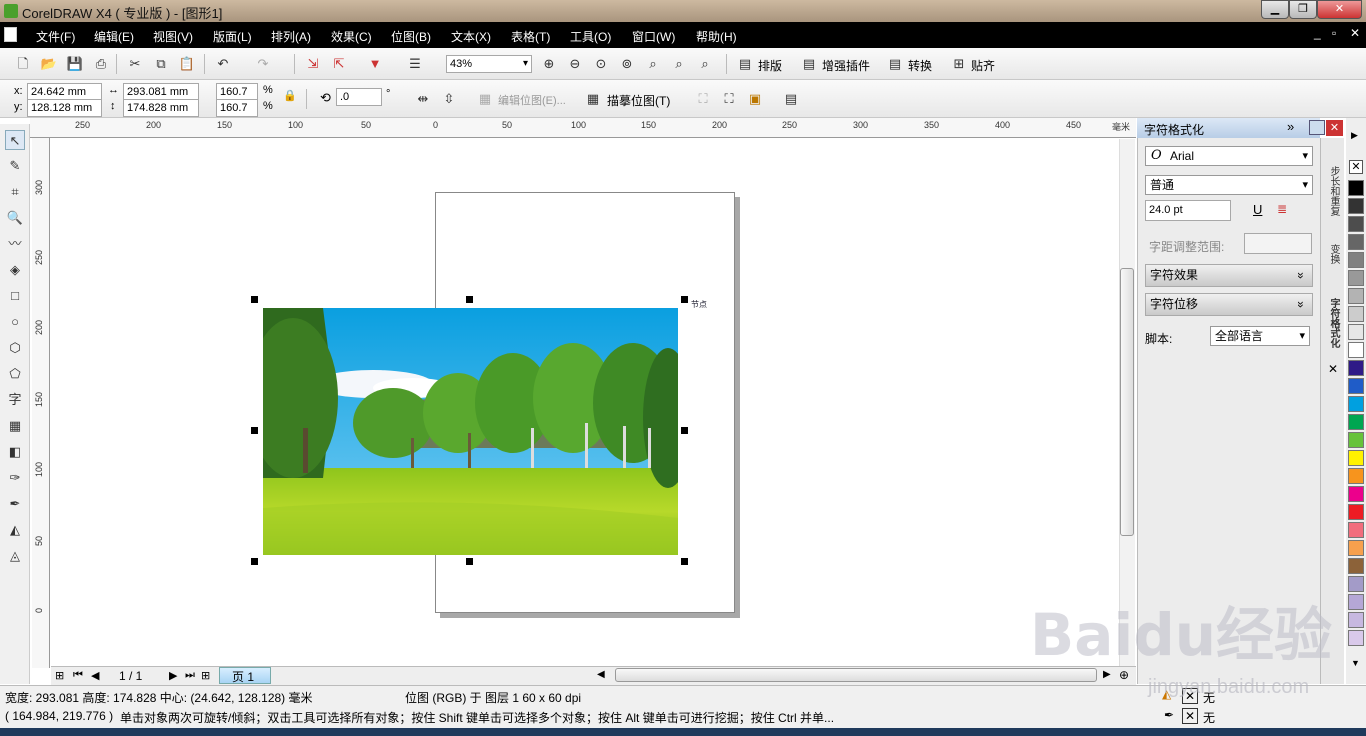  Describe the element at coordinates (15, 244) in the screenshot. I see `freehand-tool-icon: 〰` at that location.